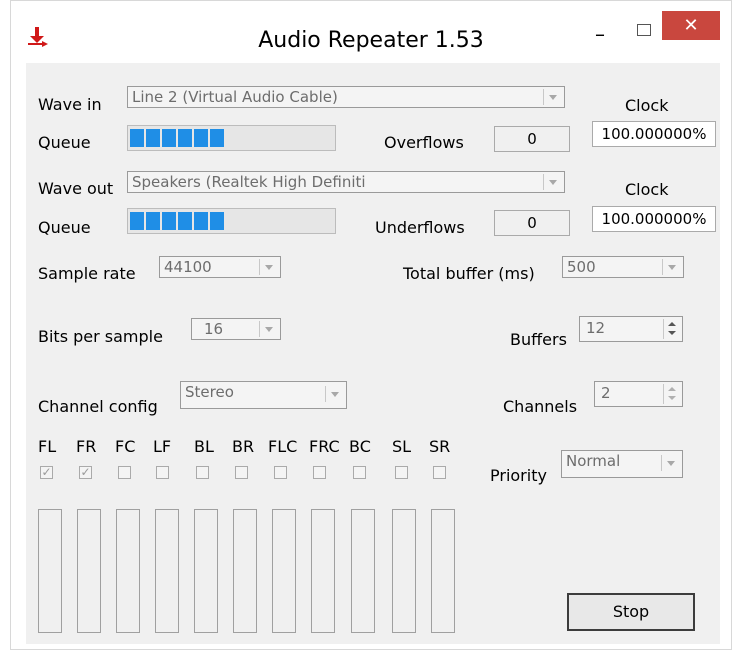  Describe the element at coordinates (235, 97) in the screenshot. I see `wave-in-value: Line 2 (Virtual Audio Cable)` at that location.